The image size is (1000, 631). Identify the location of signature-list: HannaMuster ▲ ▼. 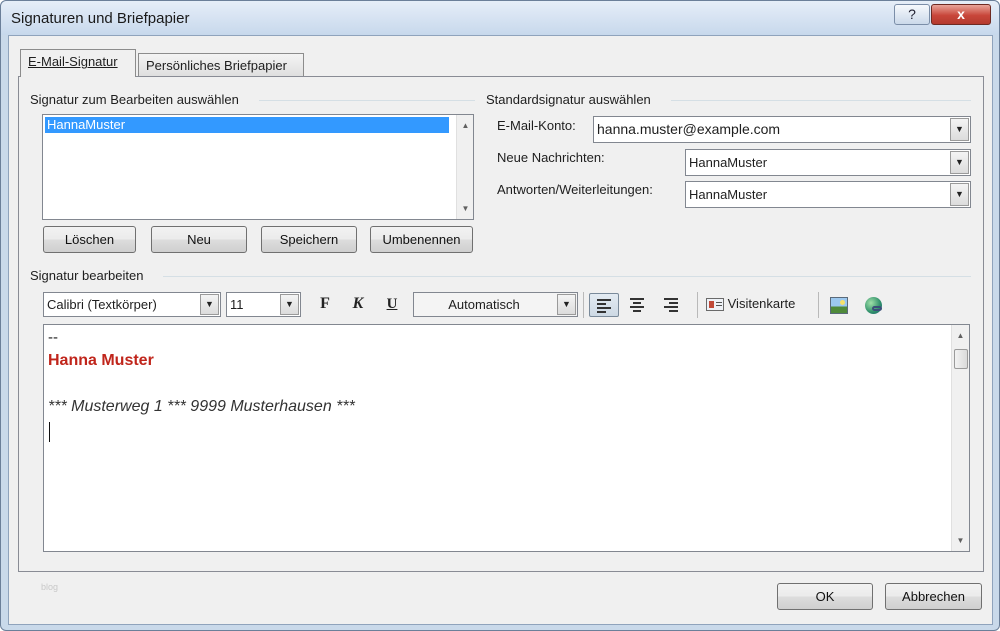
(258, 167).